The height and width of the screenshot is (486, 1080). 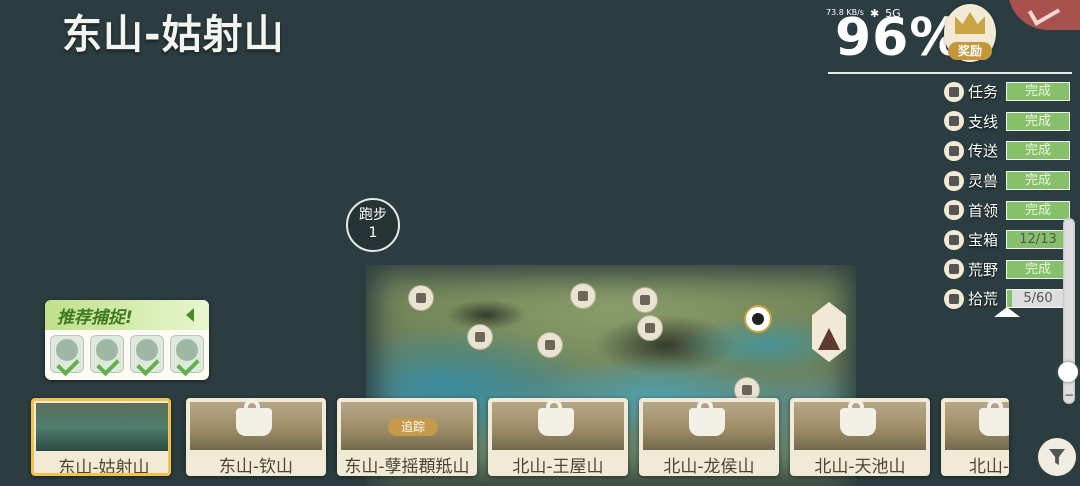 What do you see at coordinates (1069, 395) in the screenshot?
I see `zoom-out-icon: −` at bounding box center [1069, 395].